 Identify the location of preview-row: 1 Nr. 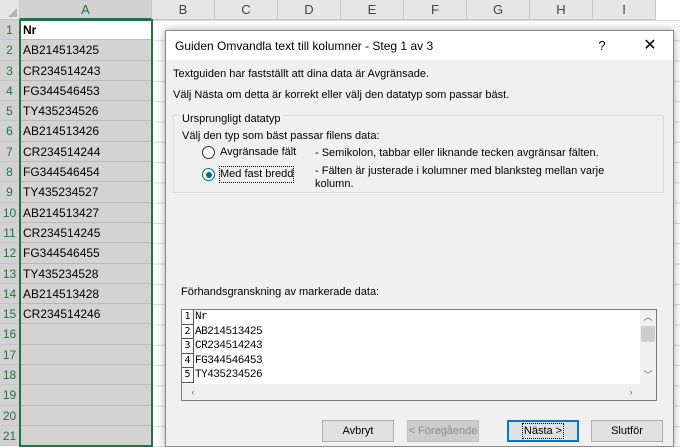
(412, 317).